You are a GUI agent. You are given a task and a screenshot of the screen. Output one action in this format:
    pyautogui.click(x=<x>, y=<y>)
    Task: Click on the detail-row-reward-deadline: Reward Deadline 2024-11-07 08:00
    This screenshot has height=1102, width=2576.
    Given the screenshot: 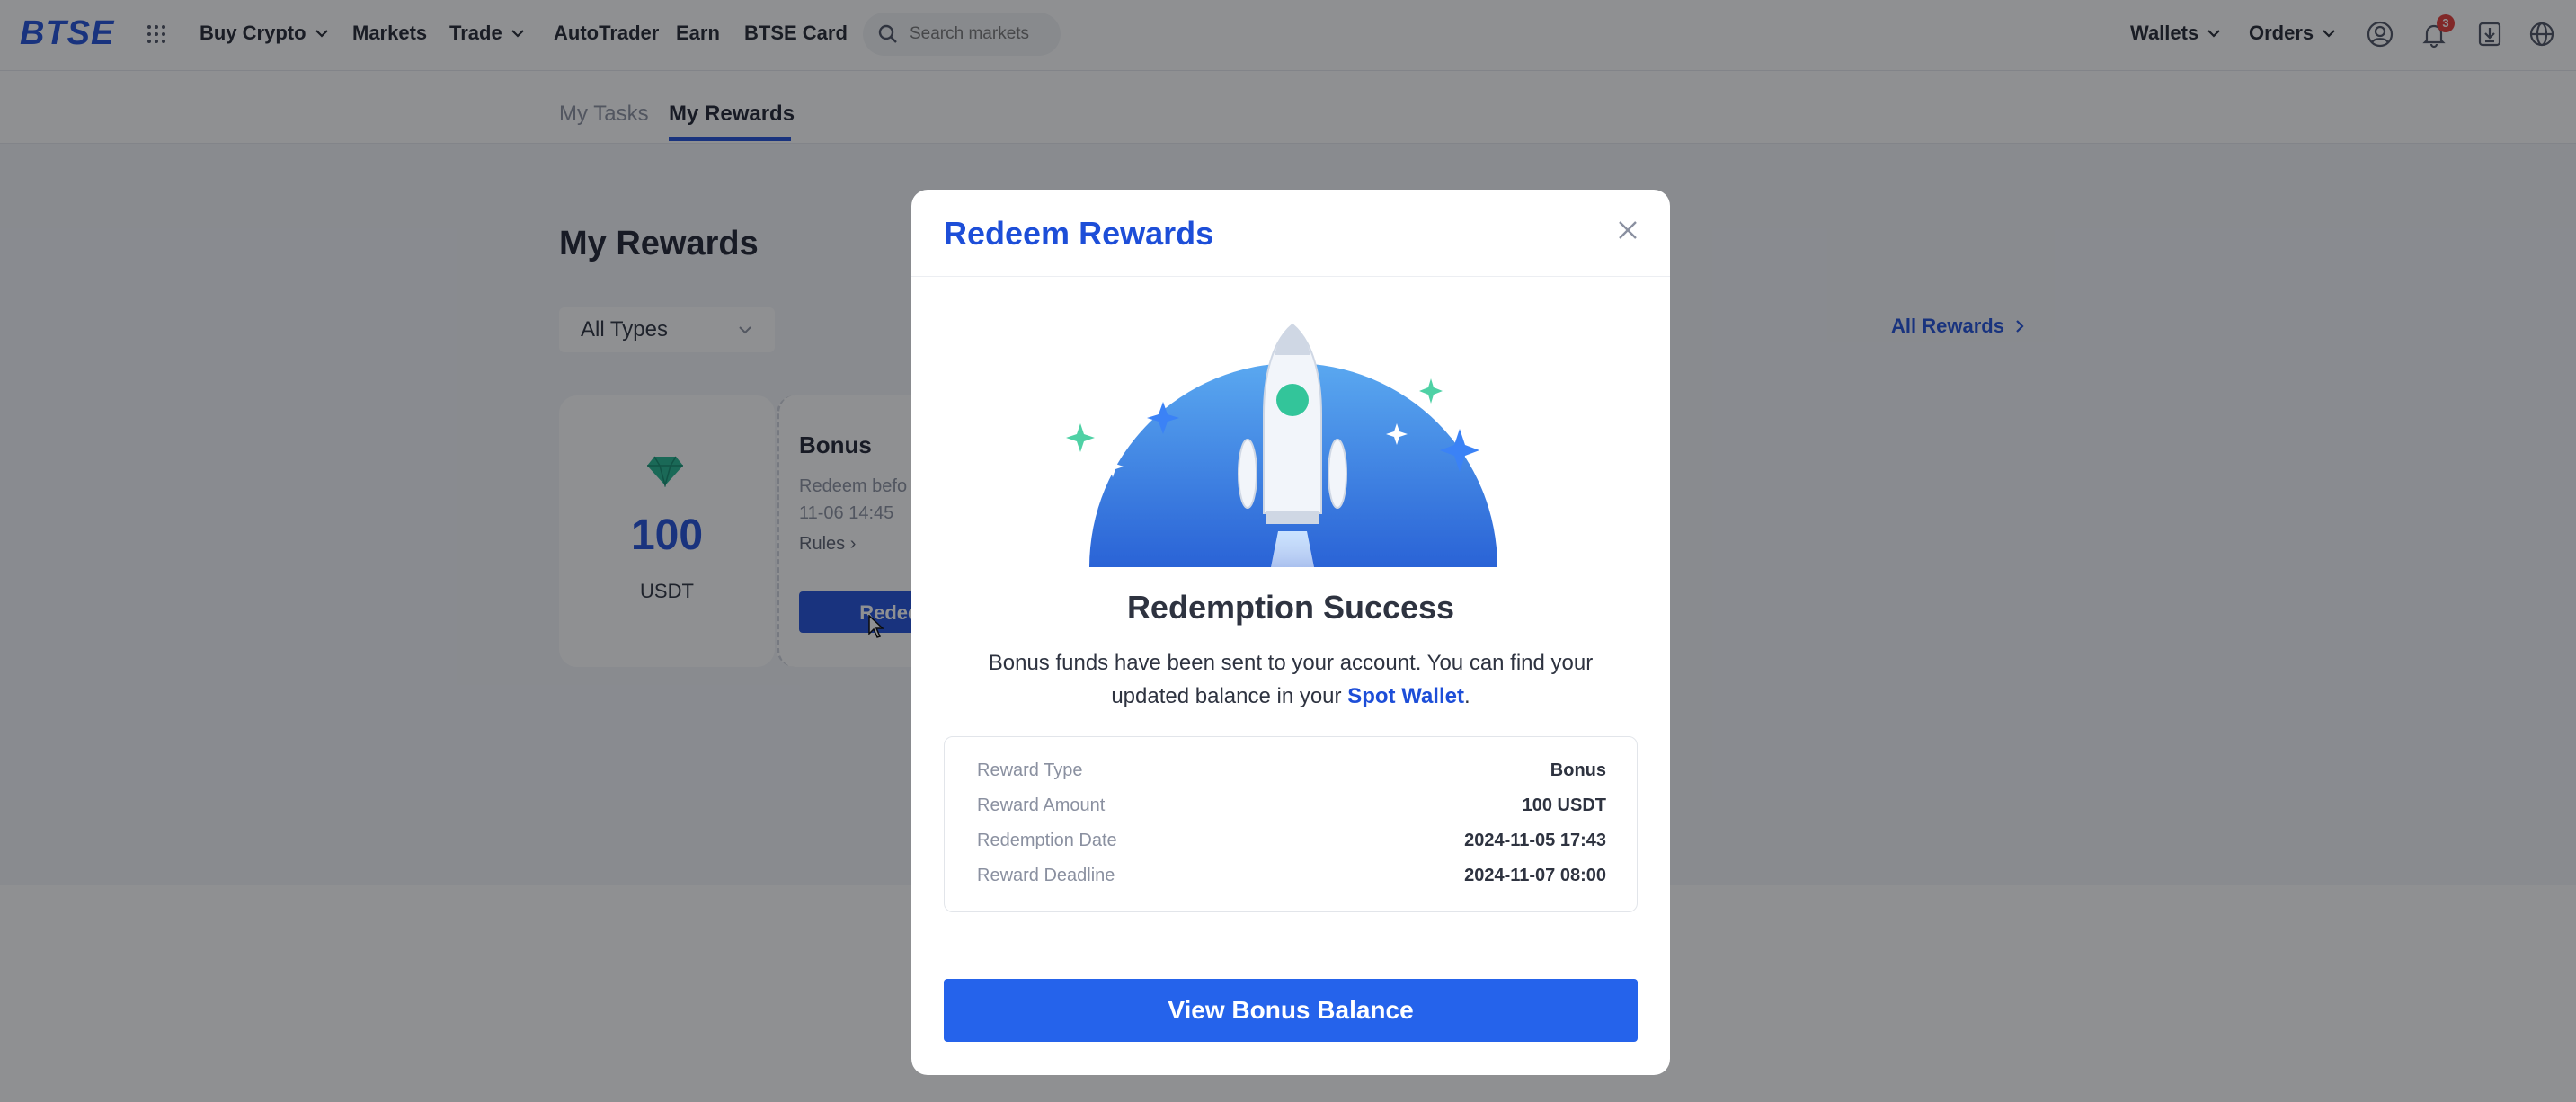 What is the action you would take?
    pyautogui.click(x=1291, y=879)
    